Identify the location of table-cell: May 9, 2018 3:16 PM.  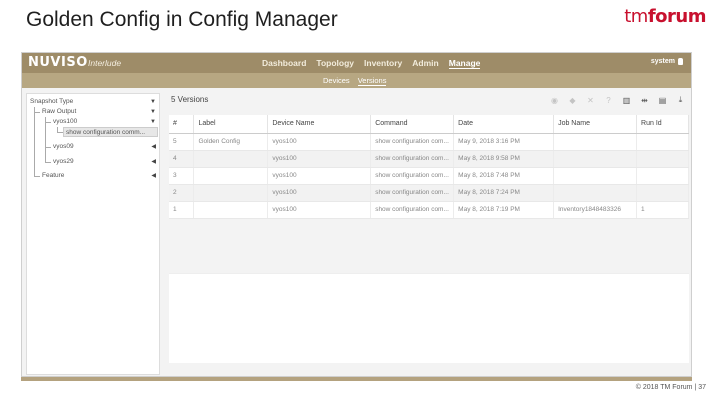
(504, 142).